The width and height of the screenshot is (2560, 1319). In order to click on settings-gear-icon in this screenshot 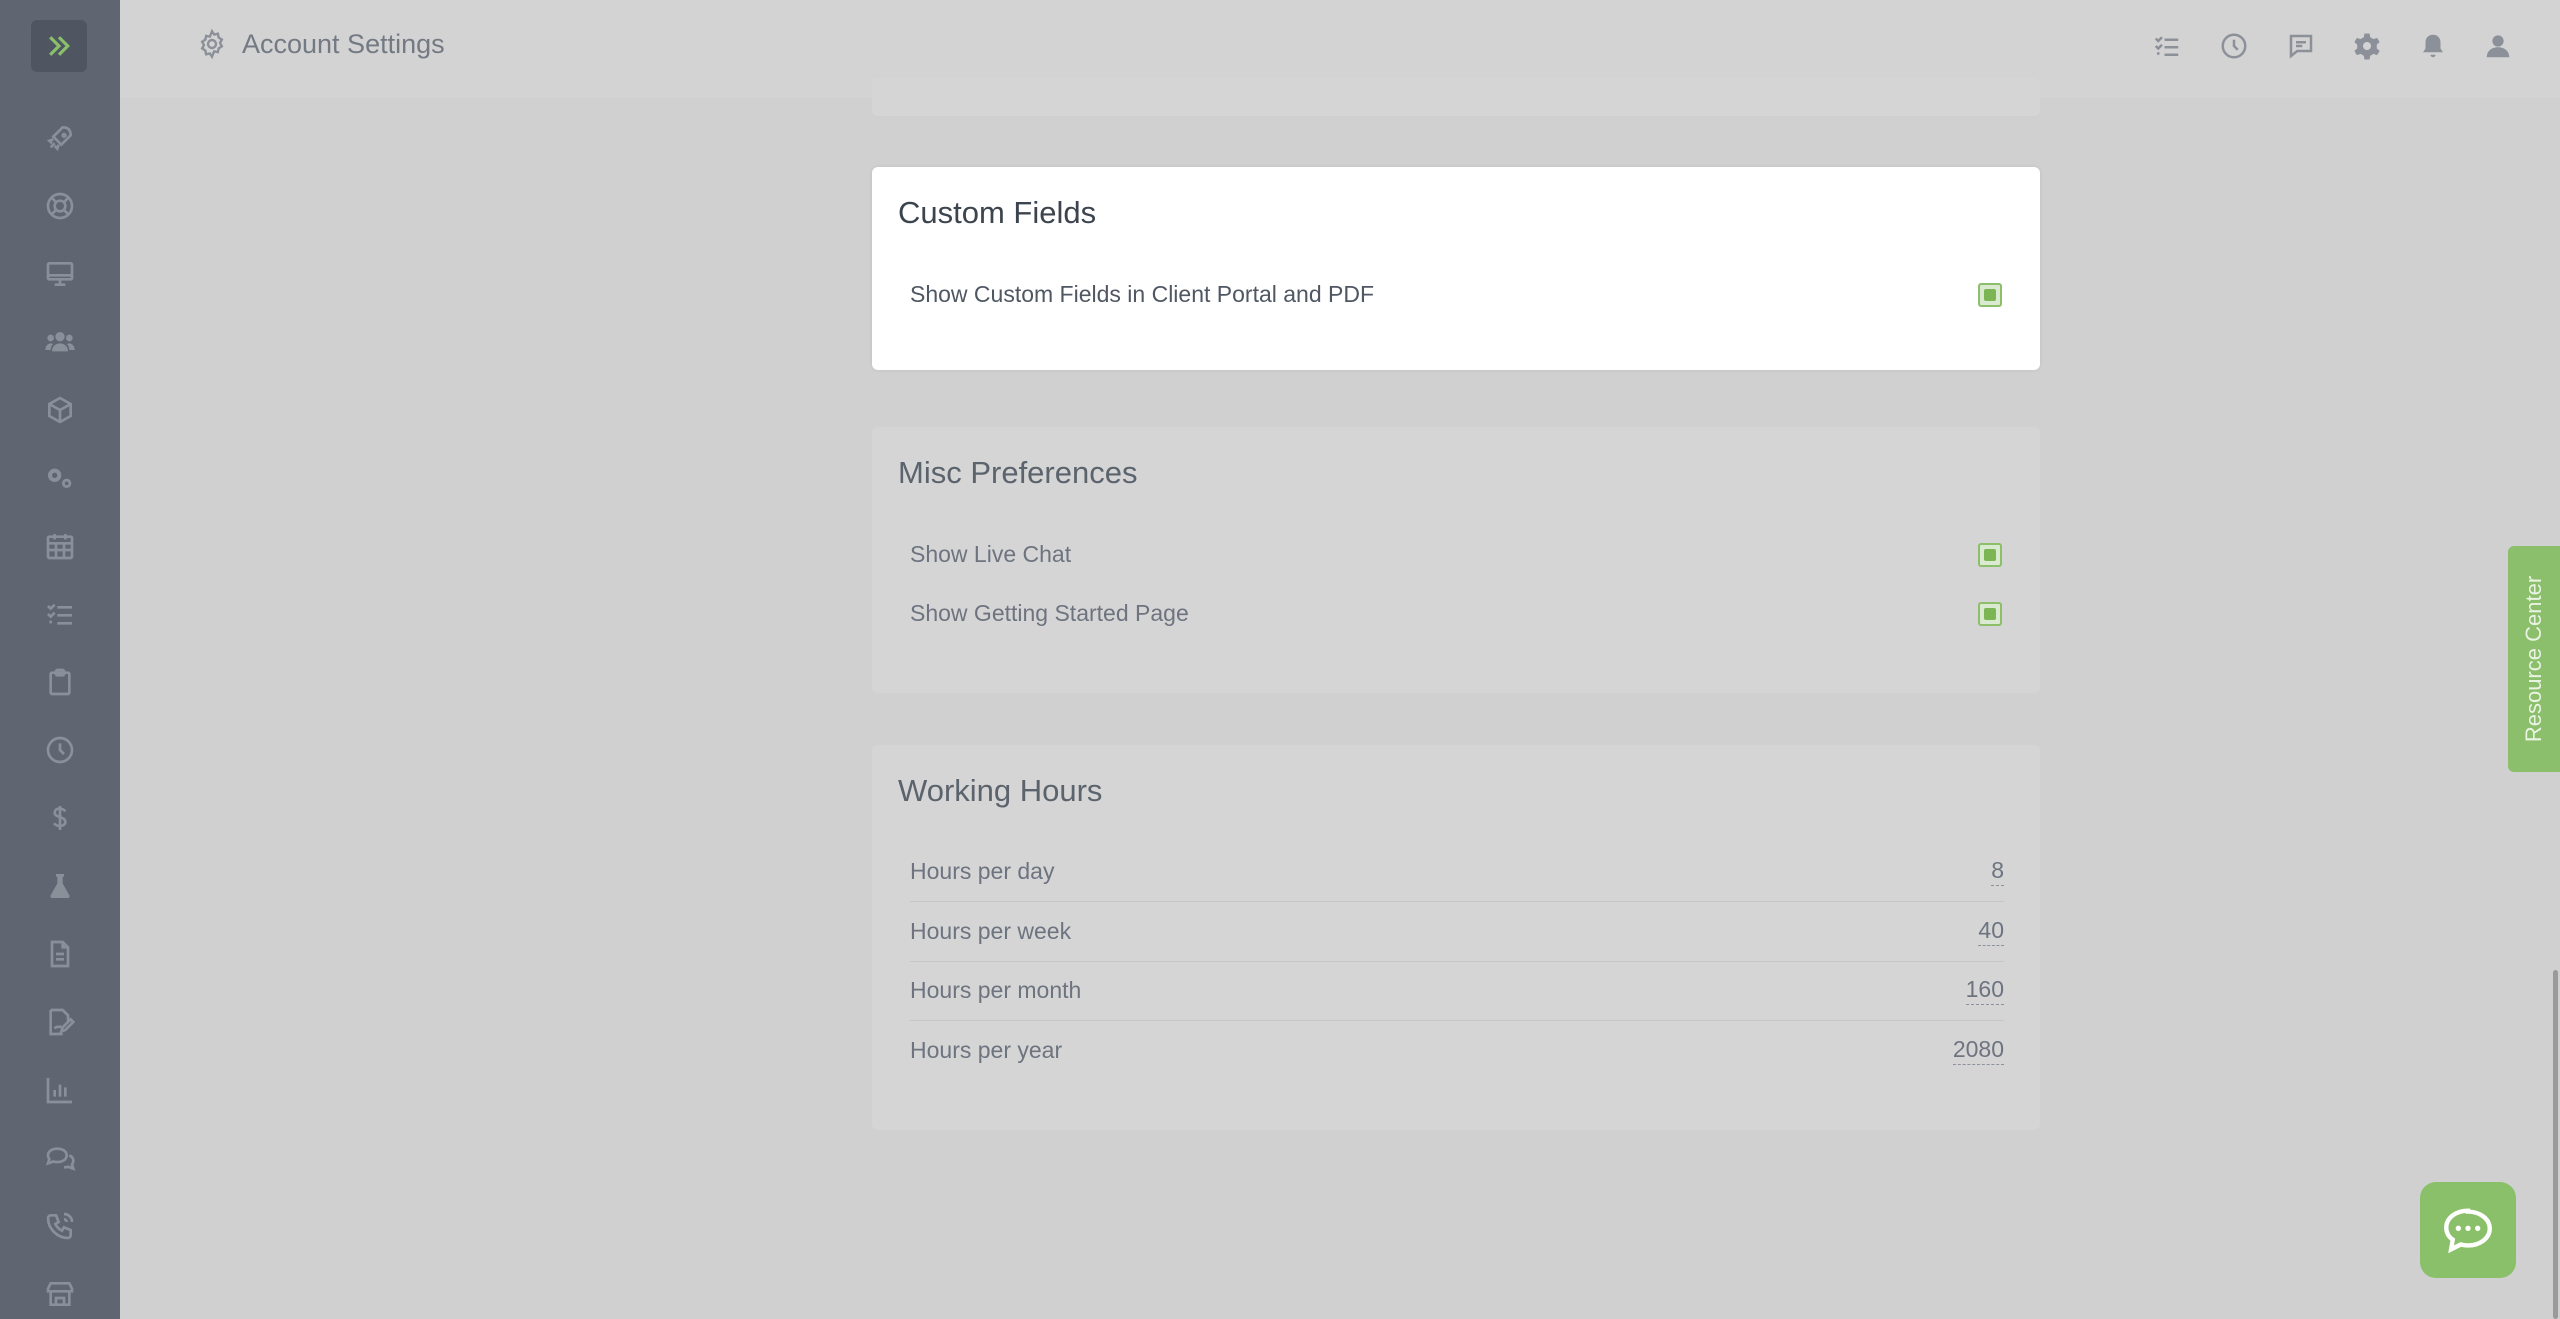, I will do `click(2370, 49)`.